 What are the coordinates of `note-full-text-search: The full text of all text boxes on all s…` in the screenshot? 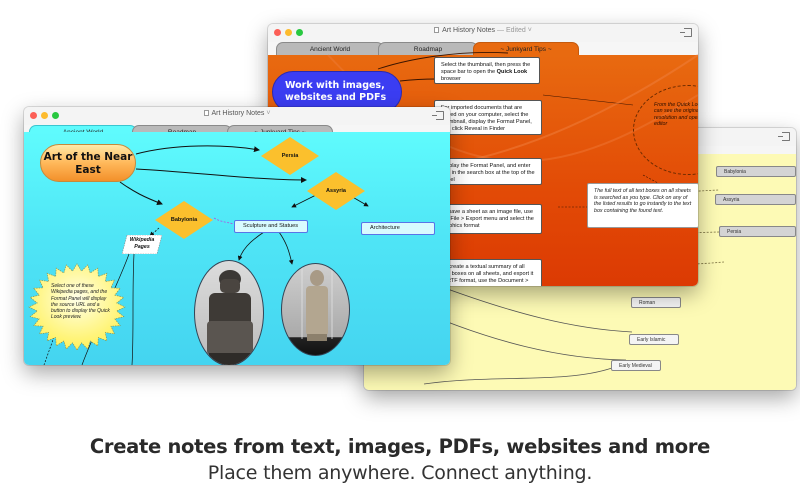 It's located at (642, 205).